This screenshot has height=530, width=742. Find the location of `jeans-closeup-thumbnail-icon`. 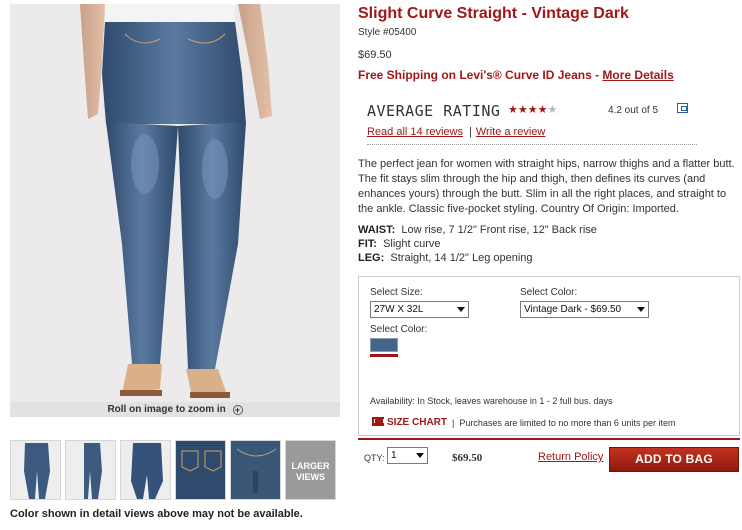

jeans-closeup-thumbnail-icon is located at coordinates (147, 471).